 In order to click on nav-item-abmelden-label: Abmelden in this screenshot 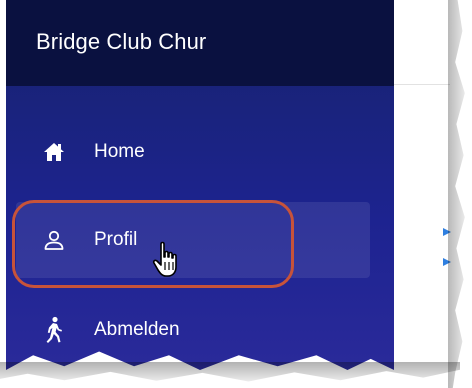, I will do `click(137, 329)`.